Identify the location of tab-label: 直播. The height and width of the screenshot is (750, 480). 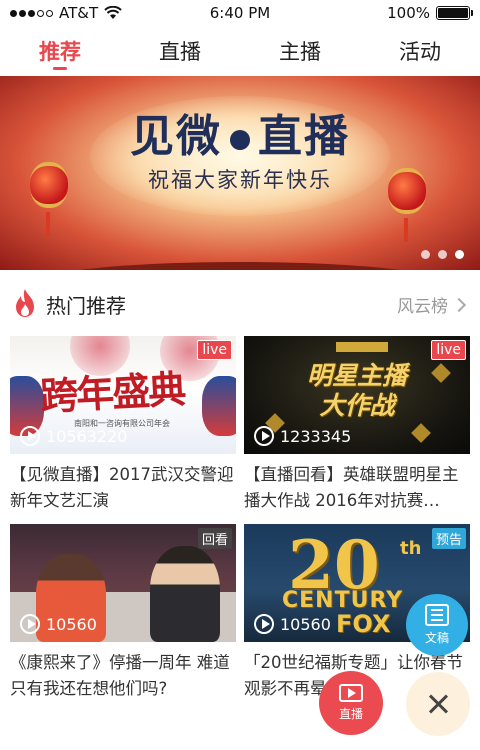
(180, 52).